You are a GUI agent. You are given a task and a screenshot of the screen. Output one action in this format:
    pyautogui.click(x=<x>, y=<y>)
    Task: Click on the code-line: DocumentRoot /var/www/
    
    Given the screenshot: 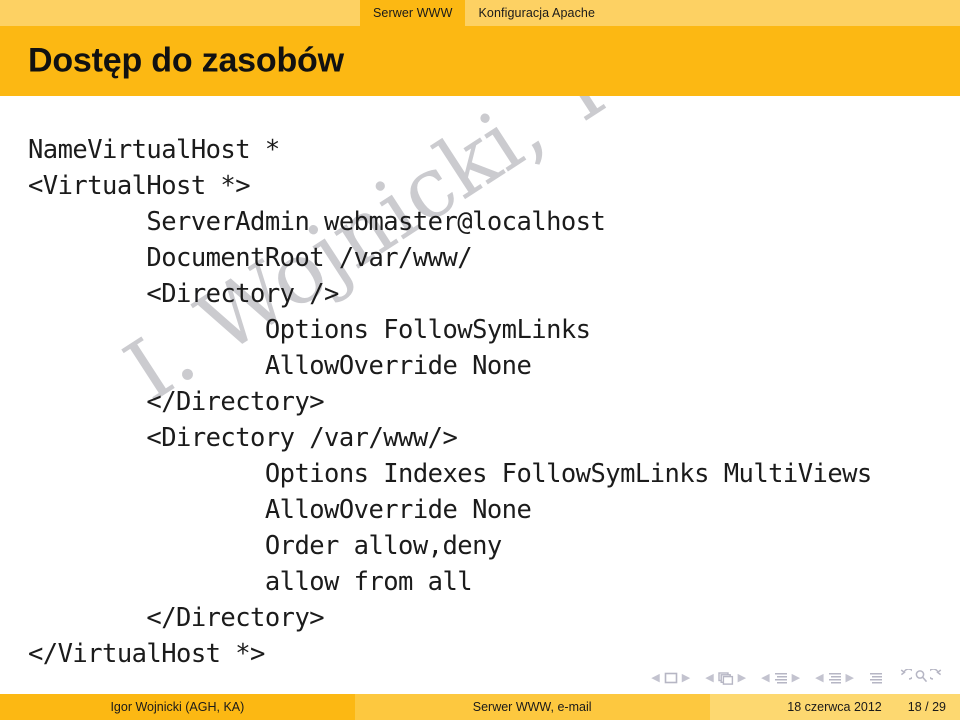 What is the action you would take?
    pyautogui.click(x=250, y=258)
    